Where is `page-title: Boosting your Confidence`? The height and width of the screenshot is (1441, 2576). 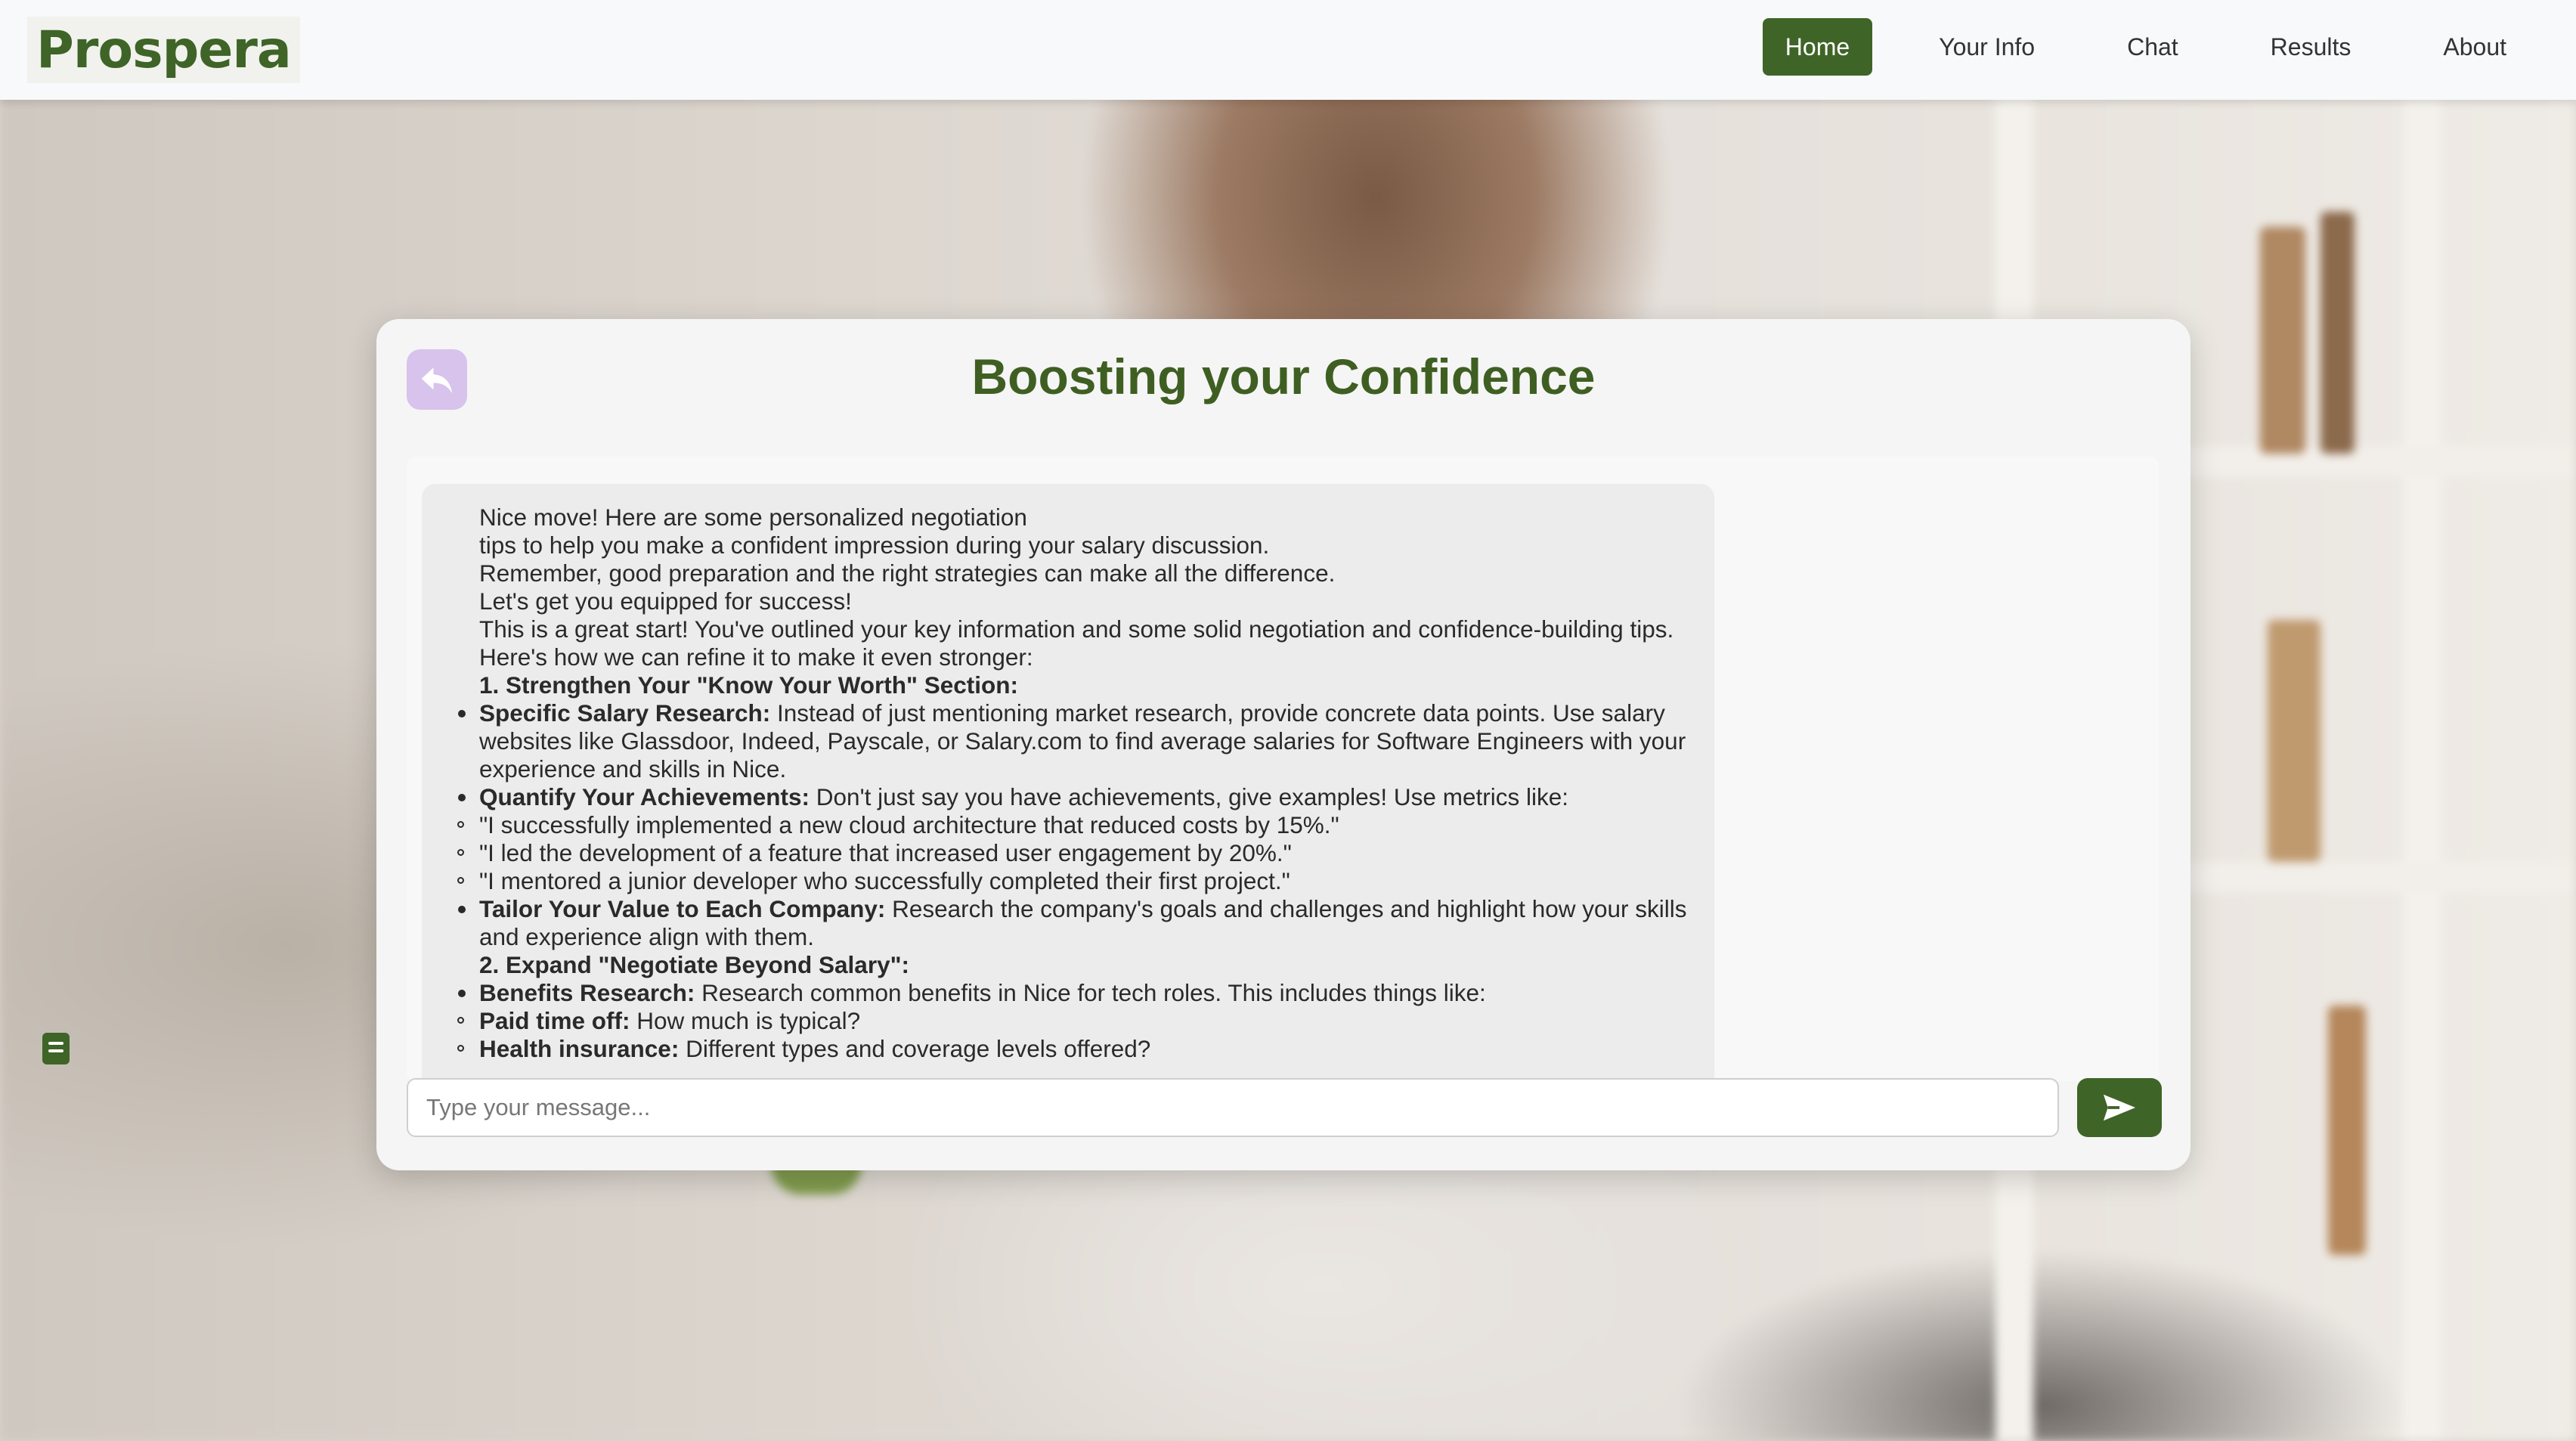 page-title: Boosting your Confidence is located at coordinates (1283, 376).